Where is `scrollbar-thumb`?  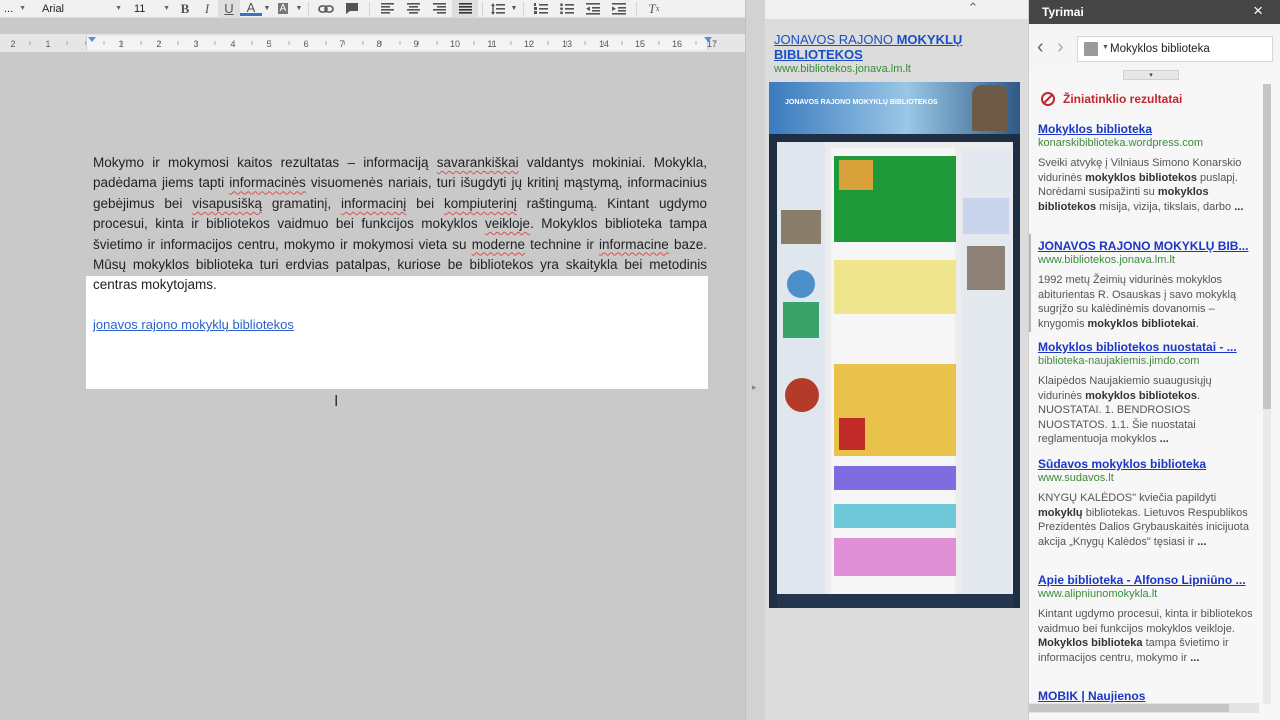 scrollbar-thumb is located at coordinates (1267, 246).